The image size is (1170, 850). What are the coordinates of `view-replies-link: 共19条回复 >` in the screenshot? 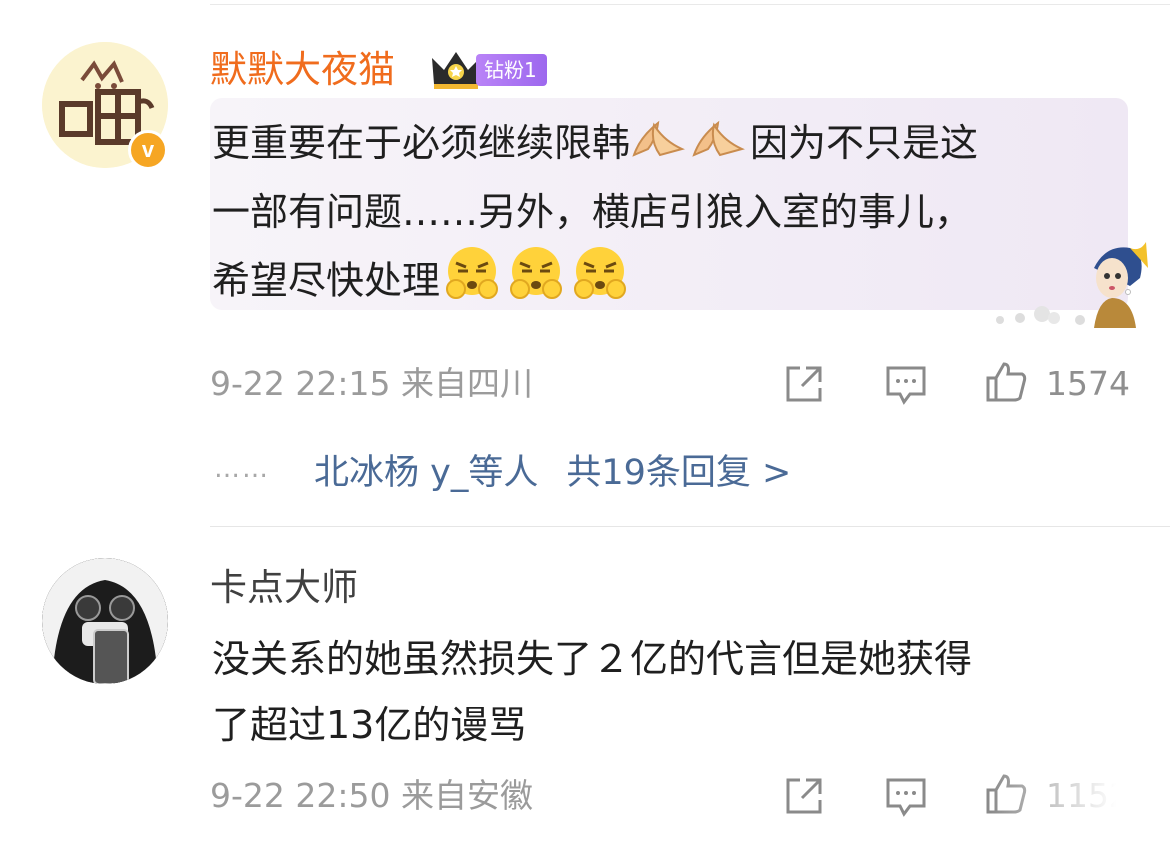 It's located at (678, 469).